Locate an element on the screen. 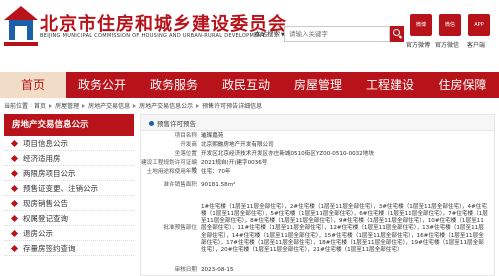 Image resolution: width=499 pixels, height=276 pixels. field-value: 北京熙融房地产开发有限公司 is located at coordinates (237, 145).